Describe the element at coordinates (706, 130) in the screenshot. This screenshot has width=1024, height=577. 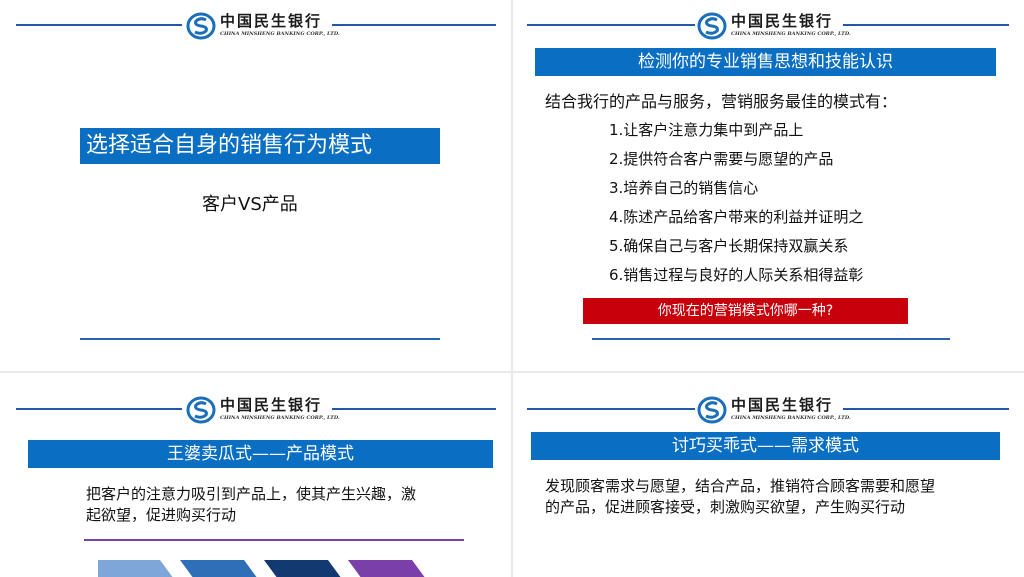
I see `list-item: 1.让客户注意力集中到产品上` at that location.